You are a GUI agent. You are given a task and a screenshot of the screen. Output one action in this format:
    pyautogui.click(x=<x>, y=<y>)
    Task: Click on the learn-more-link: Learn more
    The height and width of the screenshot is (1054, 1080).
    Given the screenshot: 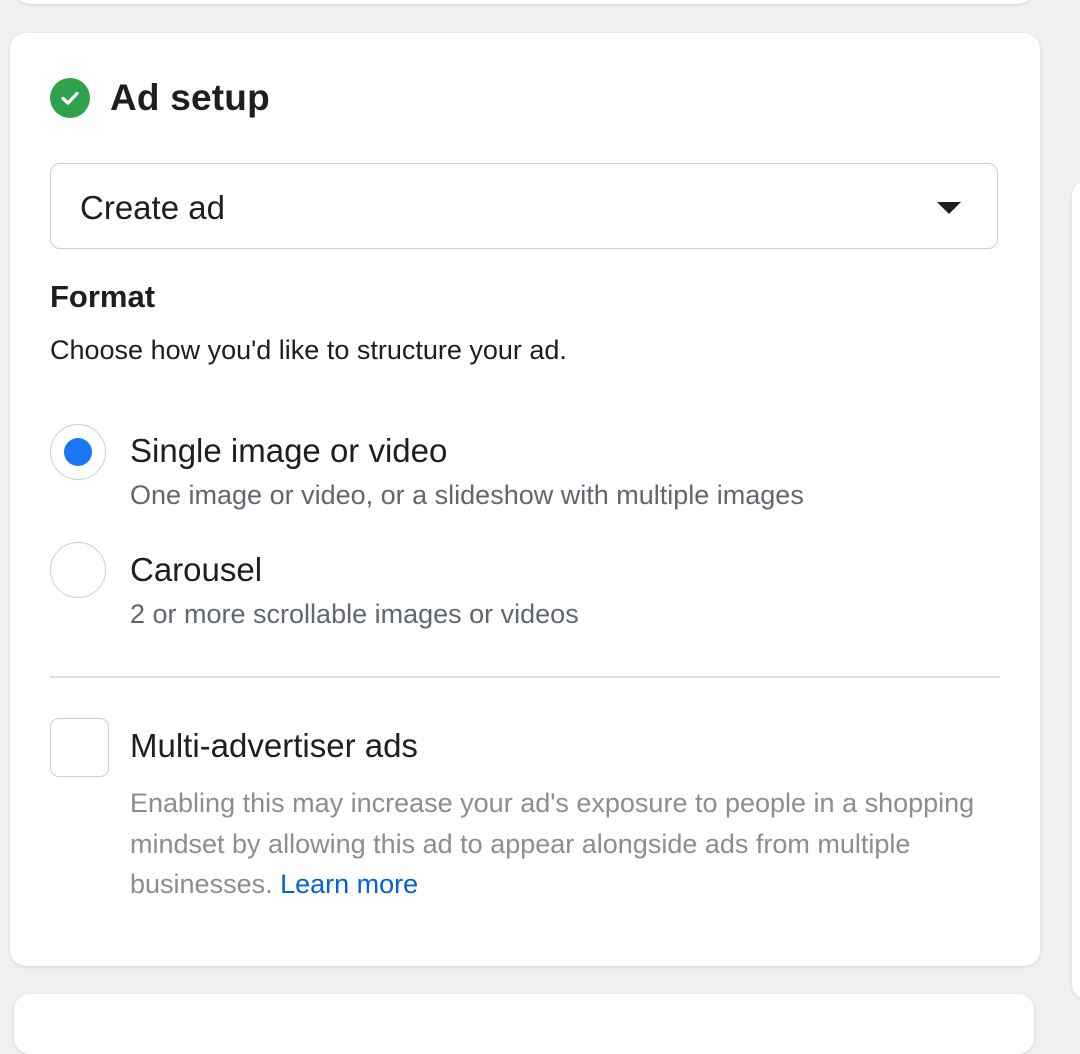 What is the action you would take?
    pyautogui.click(x=349, y=884)
    